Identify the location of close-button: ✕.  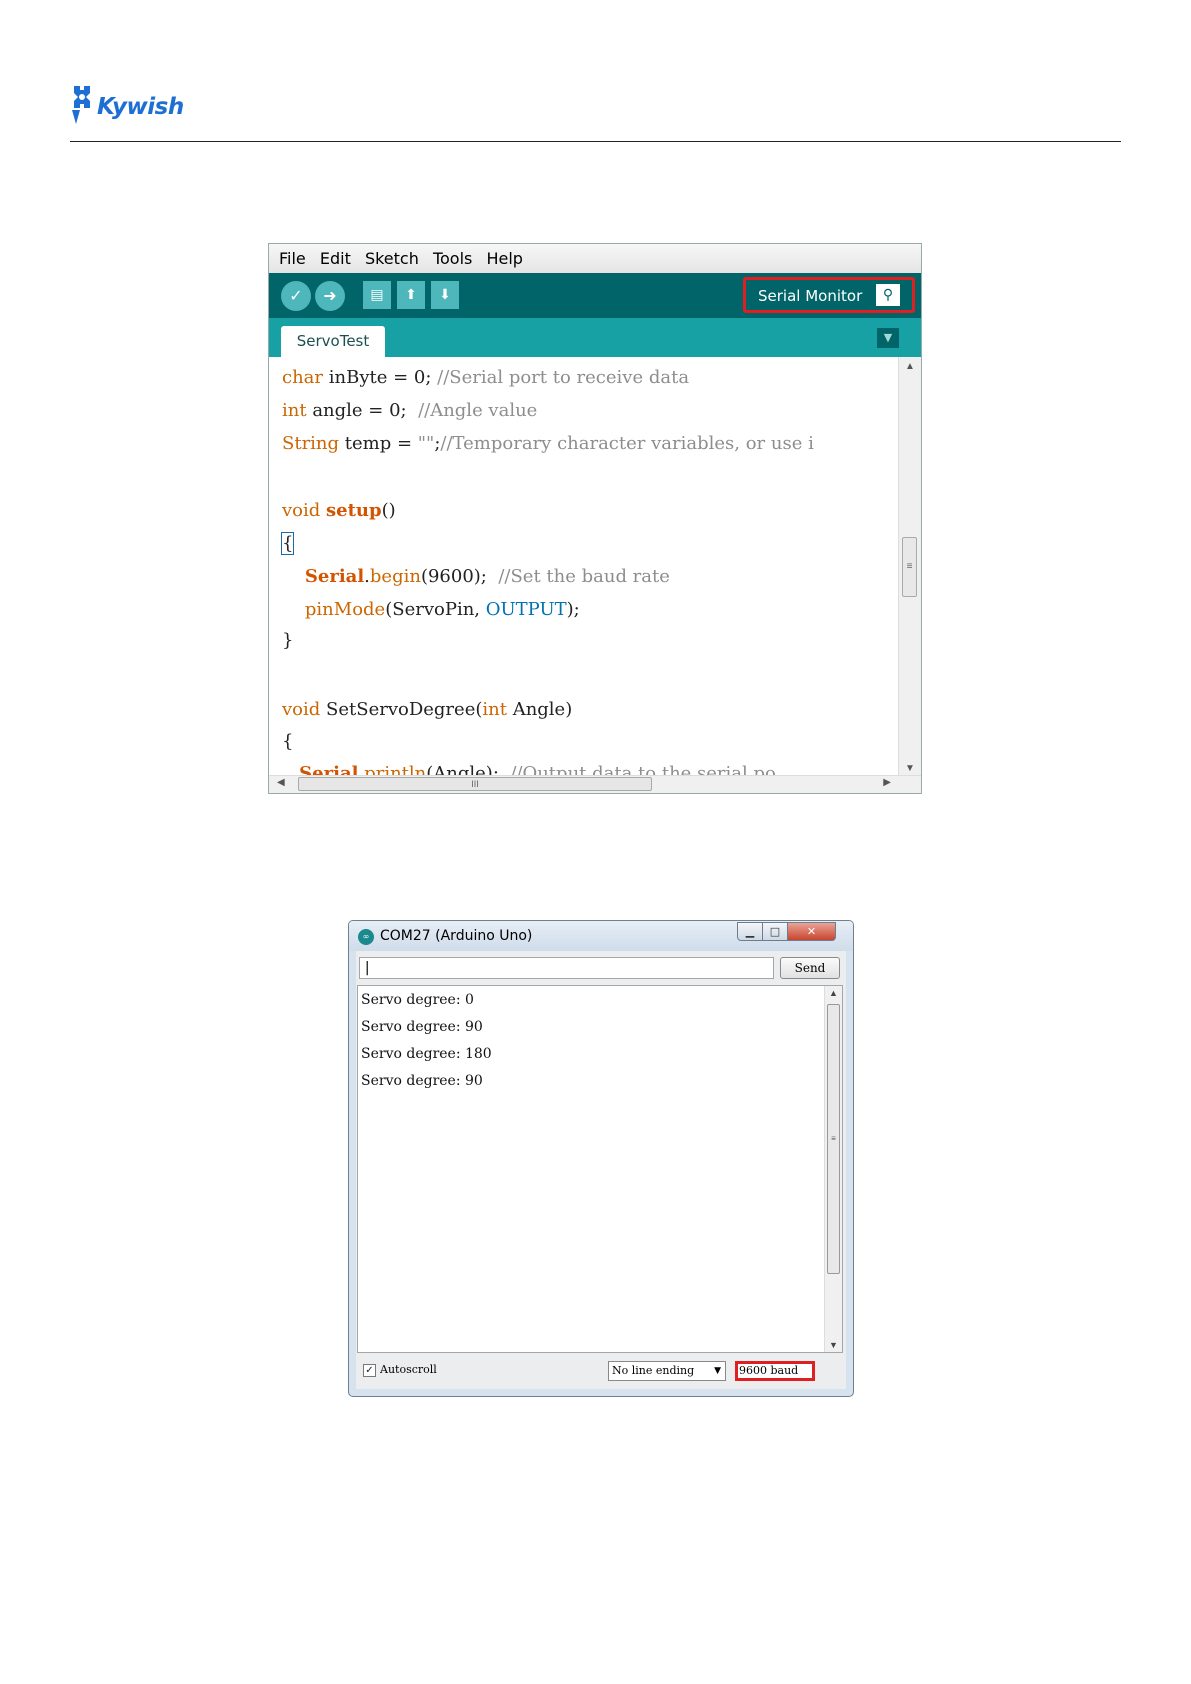
(811, 931).